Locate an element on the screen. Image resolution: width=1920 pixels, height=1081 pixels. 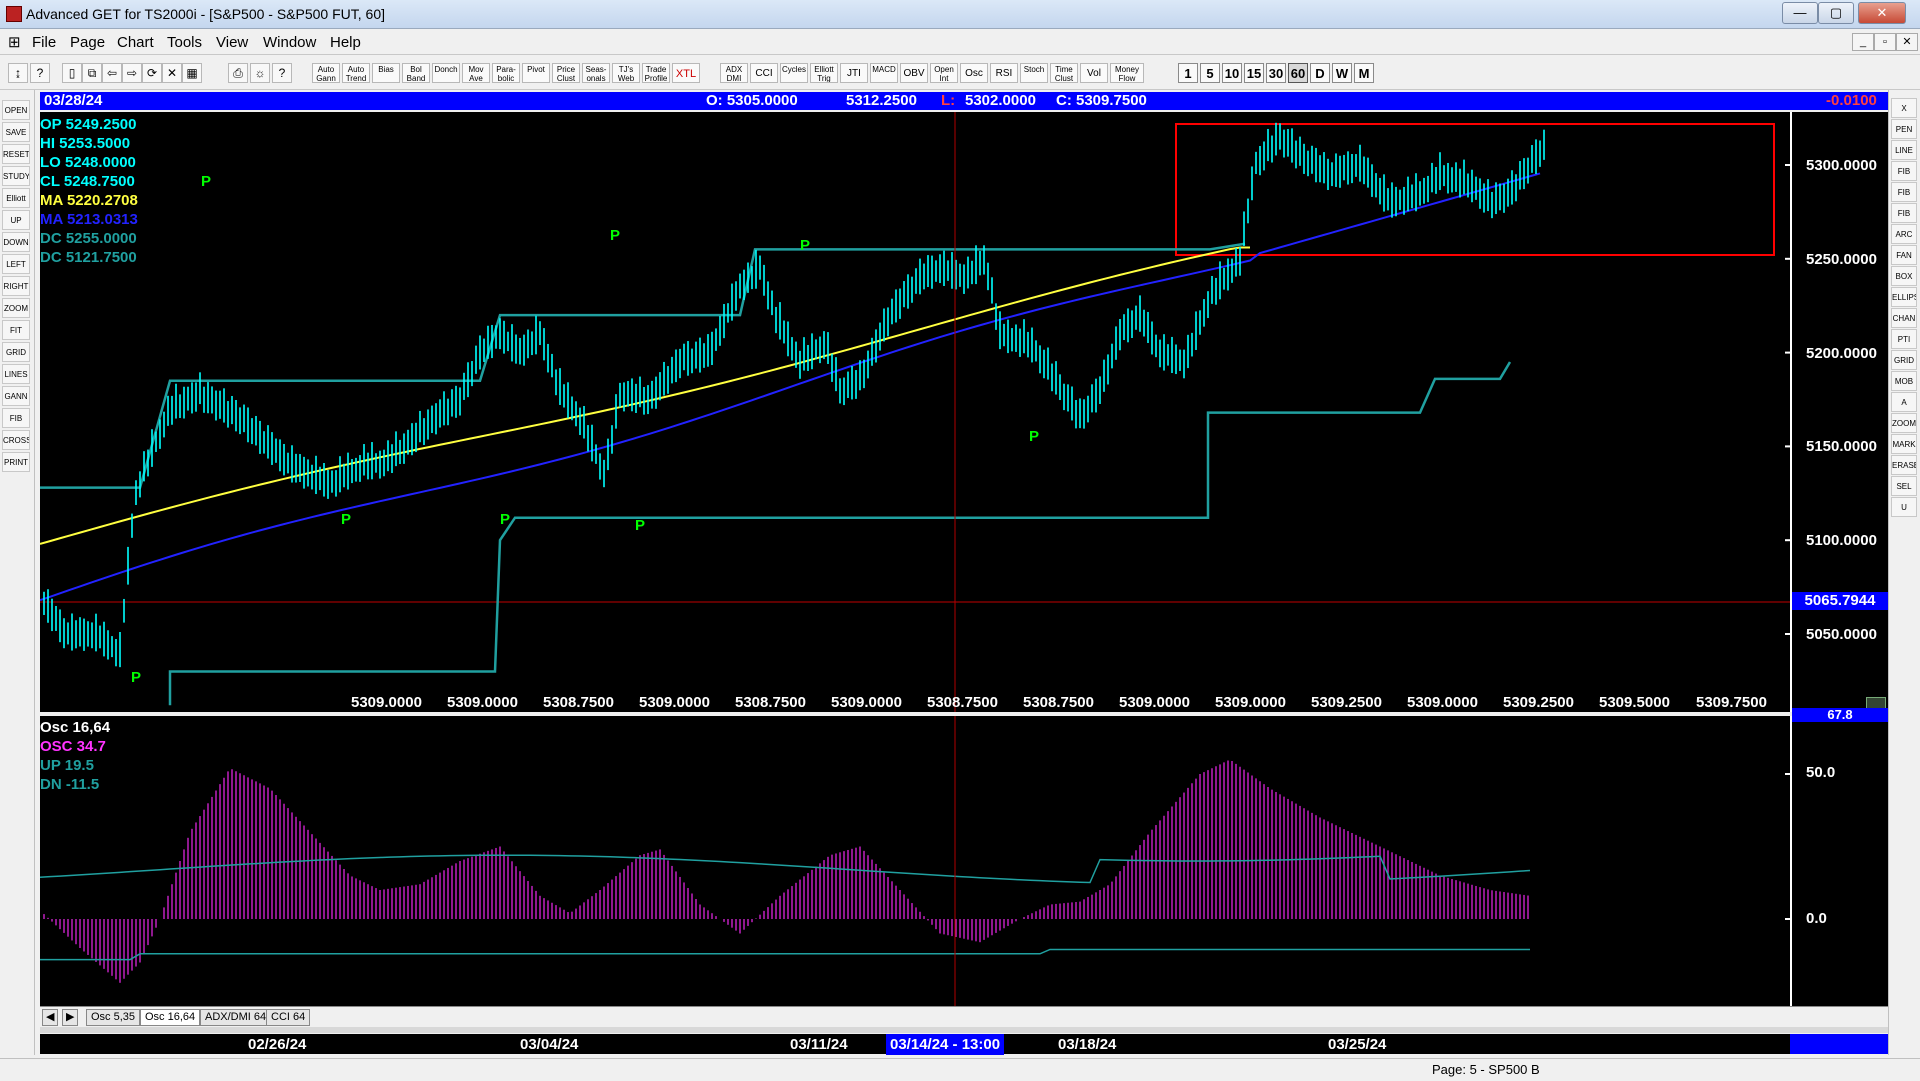
tab-prev-button: ◀ is located at coordinates (50, 1017).